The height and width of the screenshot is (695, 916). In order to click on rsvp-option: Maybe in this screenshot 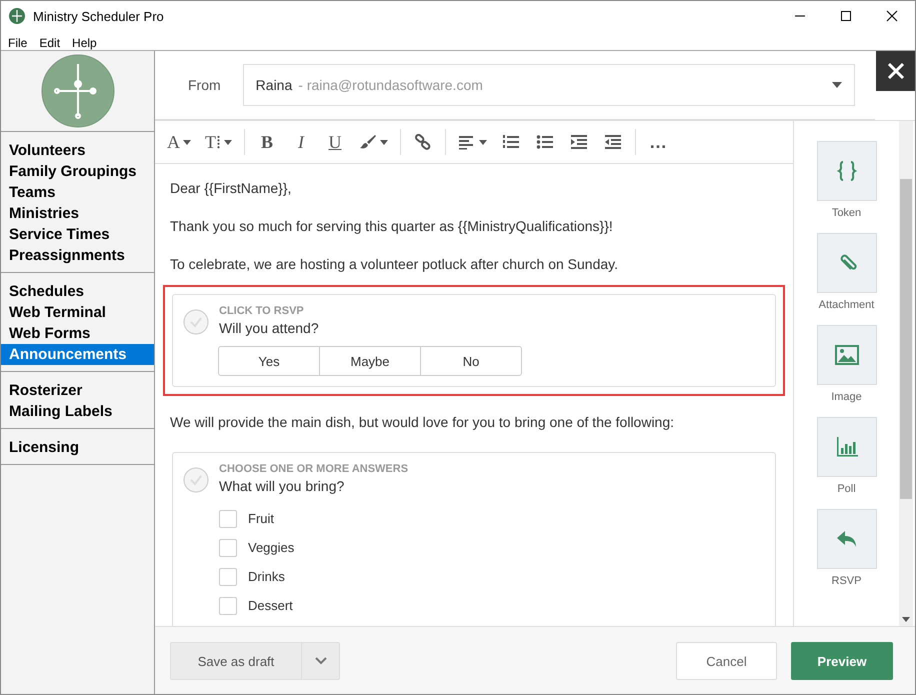, I will do `click(370, 361)`.